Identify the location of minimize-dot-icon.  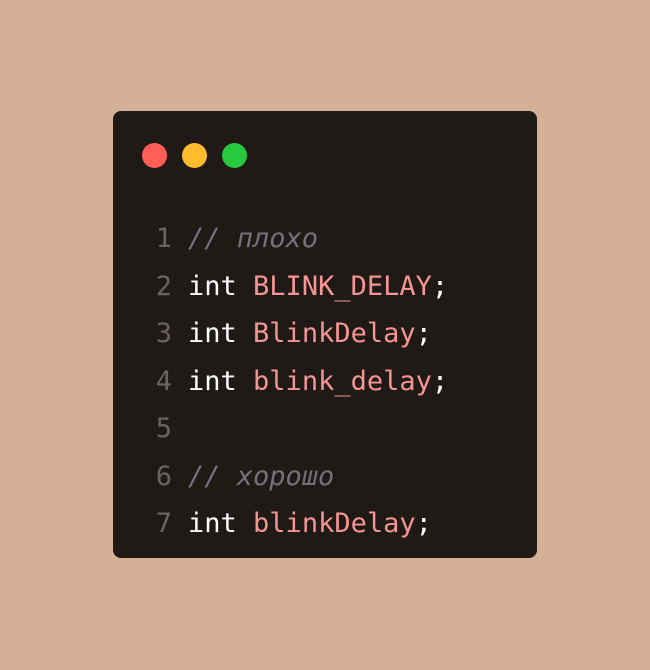
(194, 155).